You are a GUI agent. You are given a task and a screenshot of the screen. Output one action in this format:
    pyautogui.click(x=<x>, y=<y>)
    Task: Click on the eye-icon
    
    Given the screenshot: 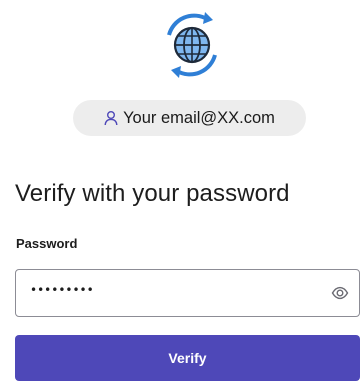 What is the action you would take?
    pyautogui.click(x=340, y=293)
    